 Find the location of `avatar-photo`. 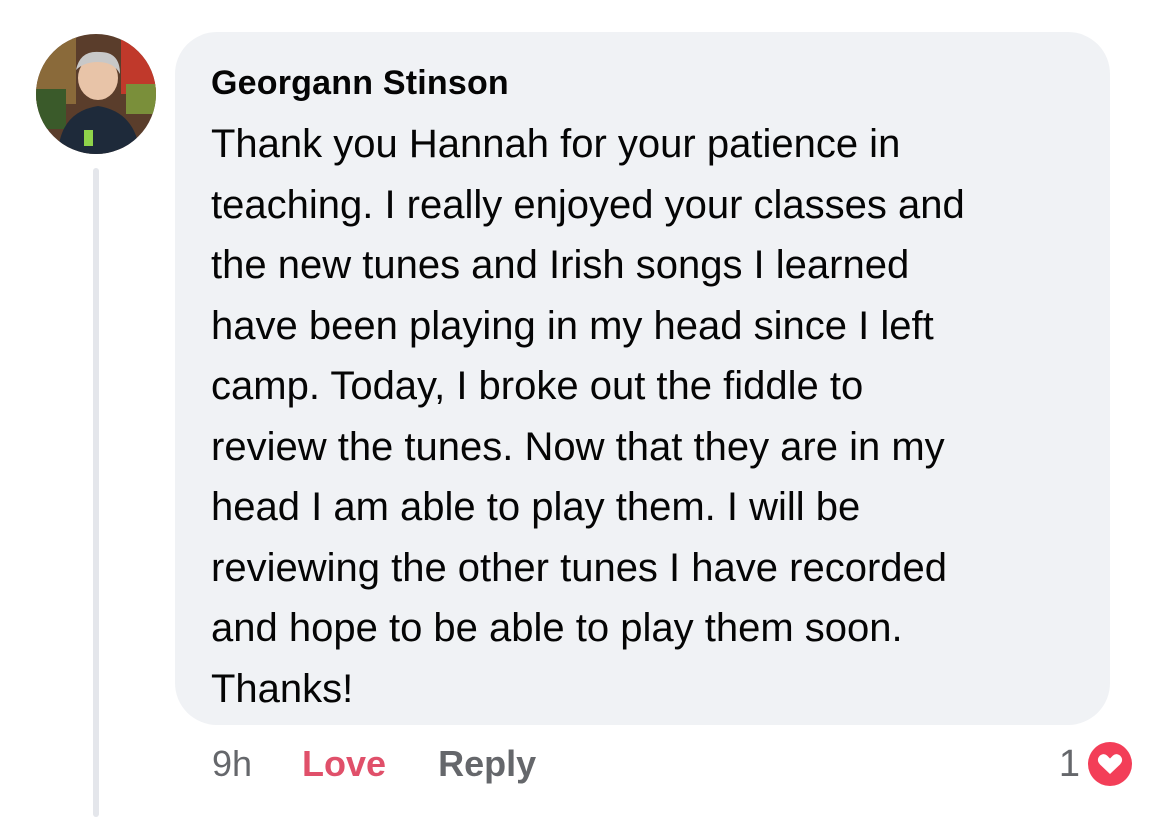

avatar-photo is located at coordinates (96, 94).